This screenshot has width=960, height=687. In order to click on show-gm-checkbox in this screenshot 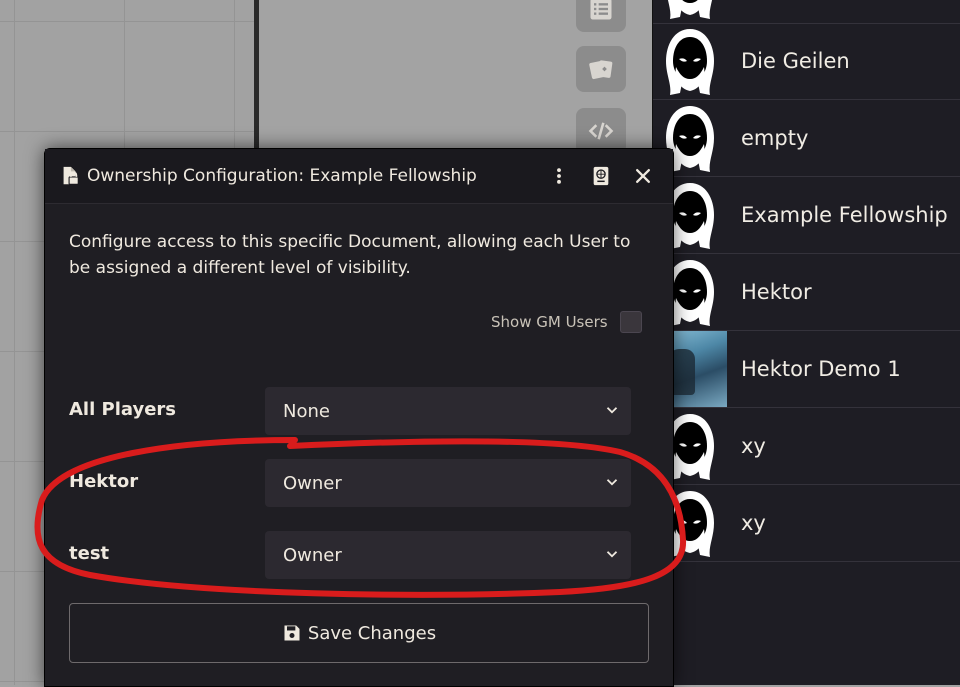, I will do `click(630, 322)`.